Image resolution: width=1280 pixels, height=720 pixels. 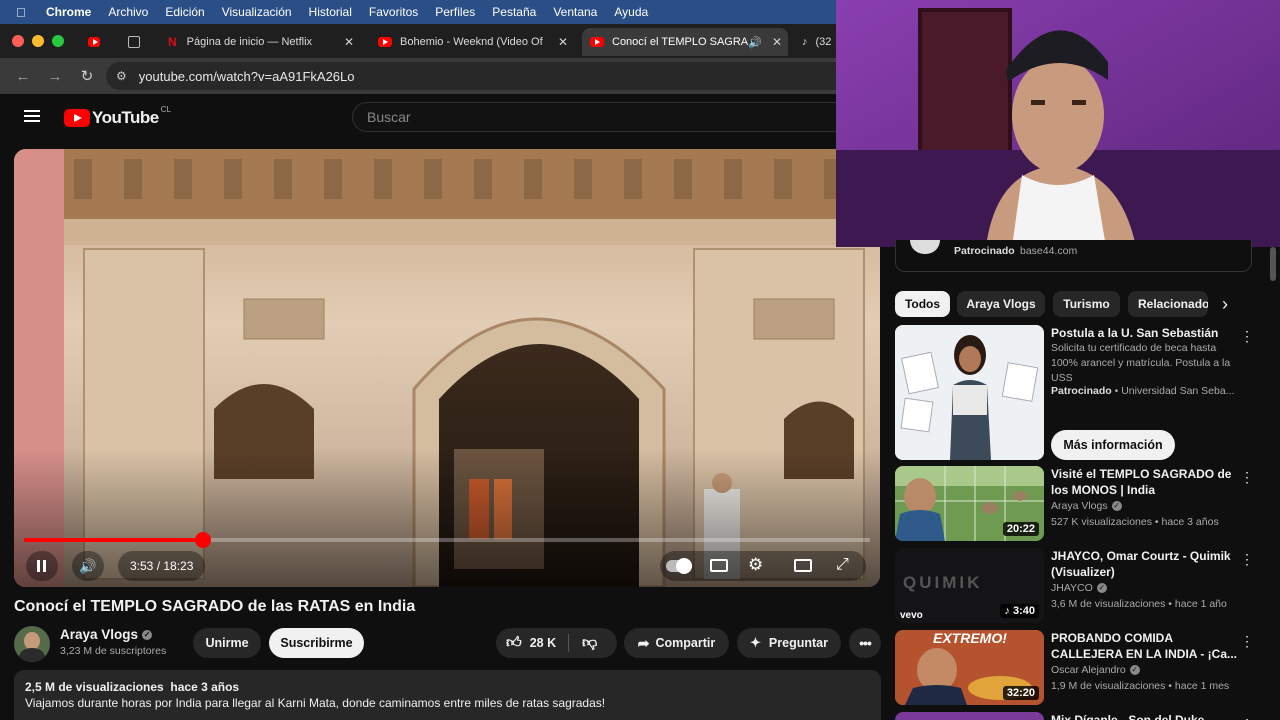 I want to click on menu-pestana: Pestaña, so click(x=514, y=12).